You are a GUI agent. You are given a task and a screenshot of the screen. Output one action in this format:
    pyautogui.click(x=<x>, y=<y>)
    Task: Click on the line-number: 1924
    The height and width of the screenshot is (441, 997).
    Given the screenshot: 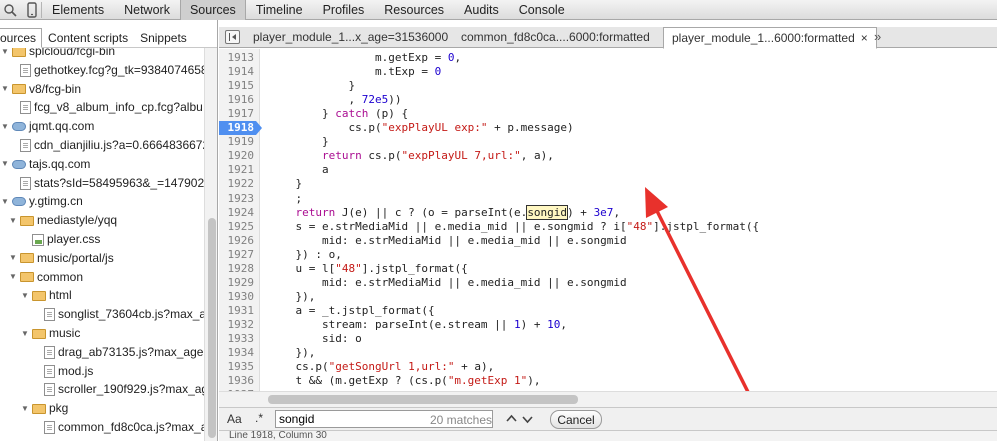 What is the action you would take?
    pyautogui.click(x=237, y=213)
    